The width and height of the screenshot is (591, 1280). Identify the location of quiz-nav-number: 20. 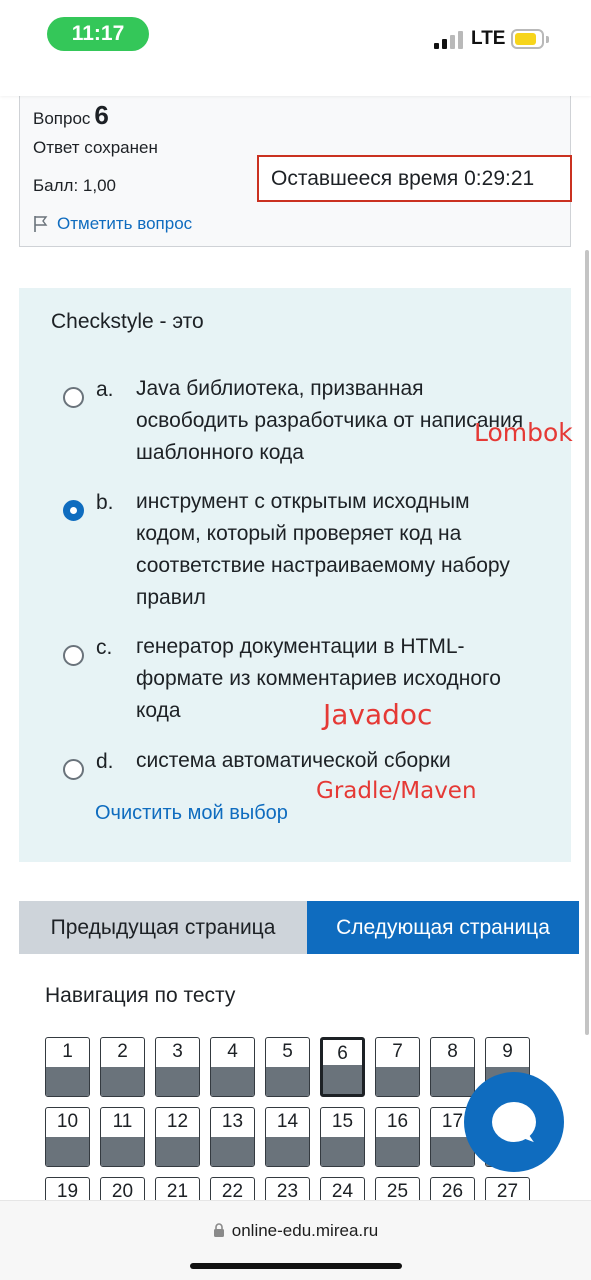
(122, 1190).